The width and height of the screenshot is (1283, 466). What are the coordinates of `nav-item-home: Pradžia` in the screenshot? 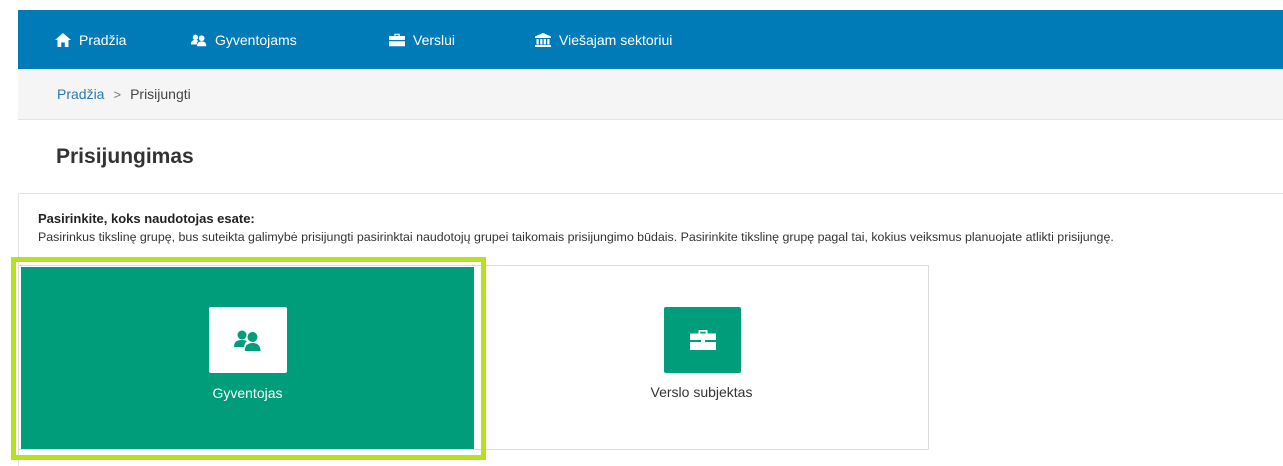 It's located at (90, 39).